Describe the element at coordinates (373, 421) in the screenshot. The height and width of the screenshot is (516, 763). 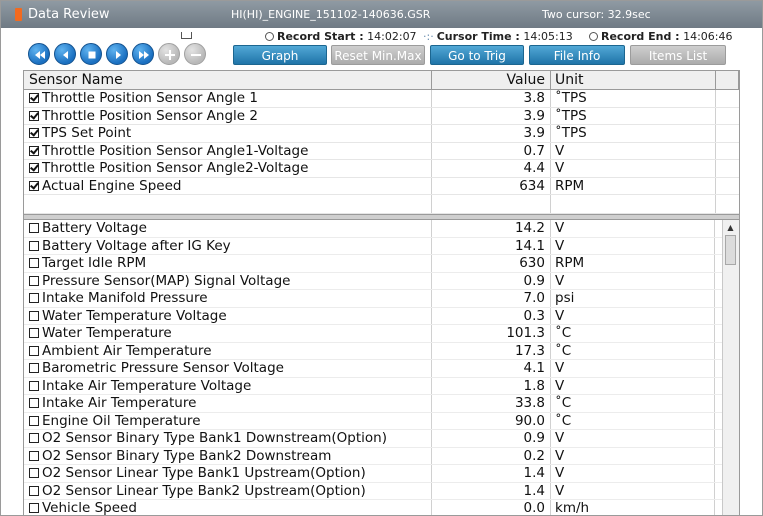
I see `table-row: Engine Oil Temperature 90.0 ˚C` at that location.